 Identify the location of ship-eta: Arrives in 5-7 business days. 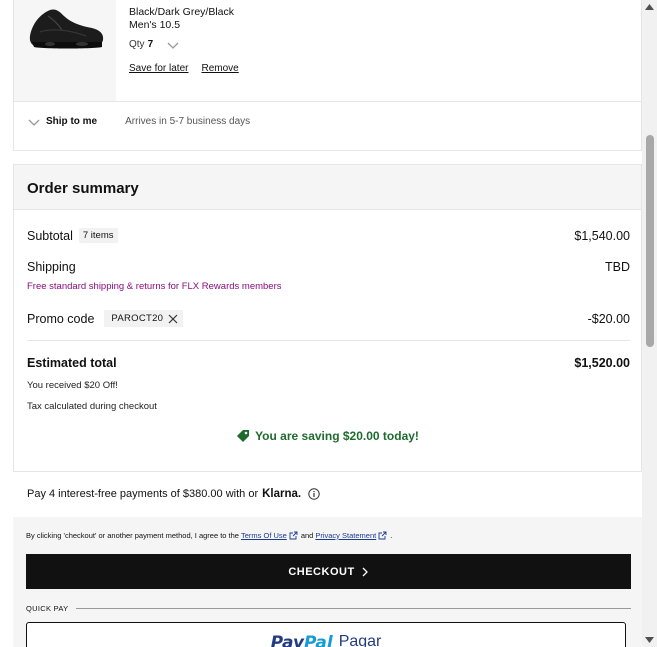
(188, 121).